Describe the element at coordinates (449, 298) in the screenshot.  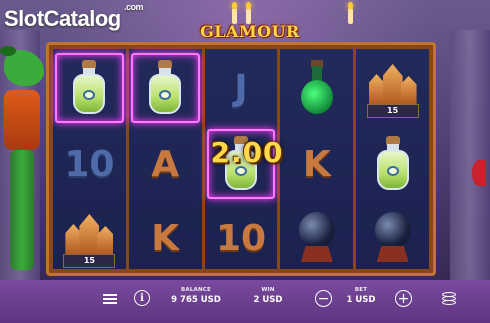
I see `coin-stack-icon` at that location.